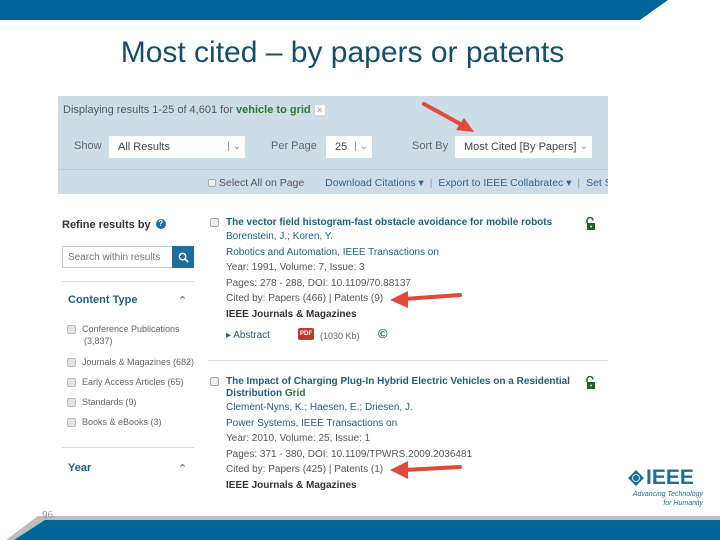 Image resolution: width=720 pixels, height=540 pixels. Describe the element at coordinates (255, 393) in the screenshot. I see `result-title-text: Distribution` at that location.